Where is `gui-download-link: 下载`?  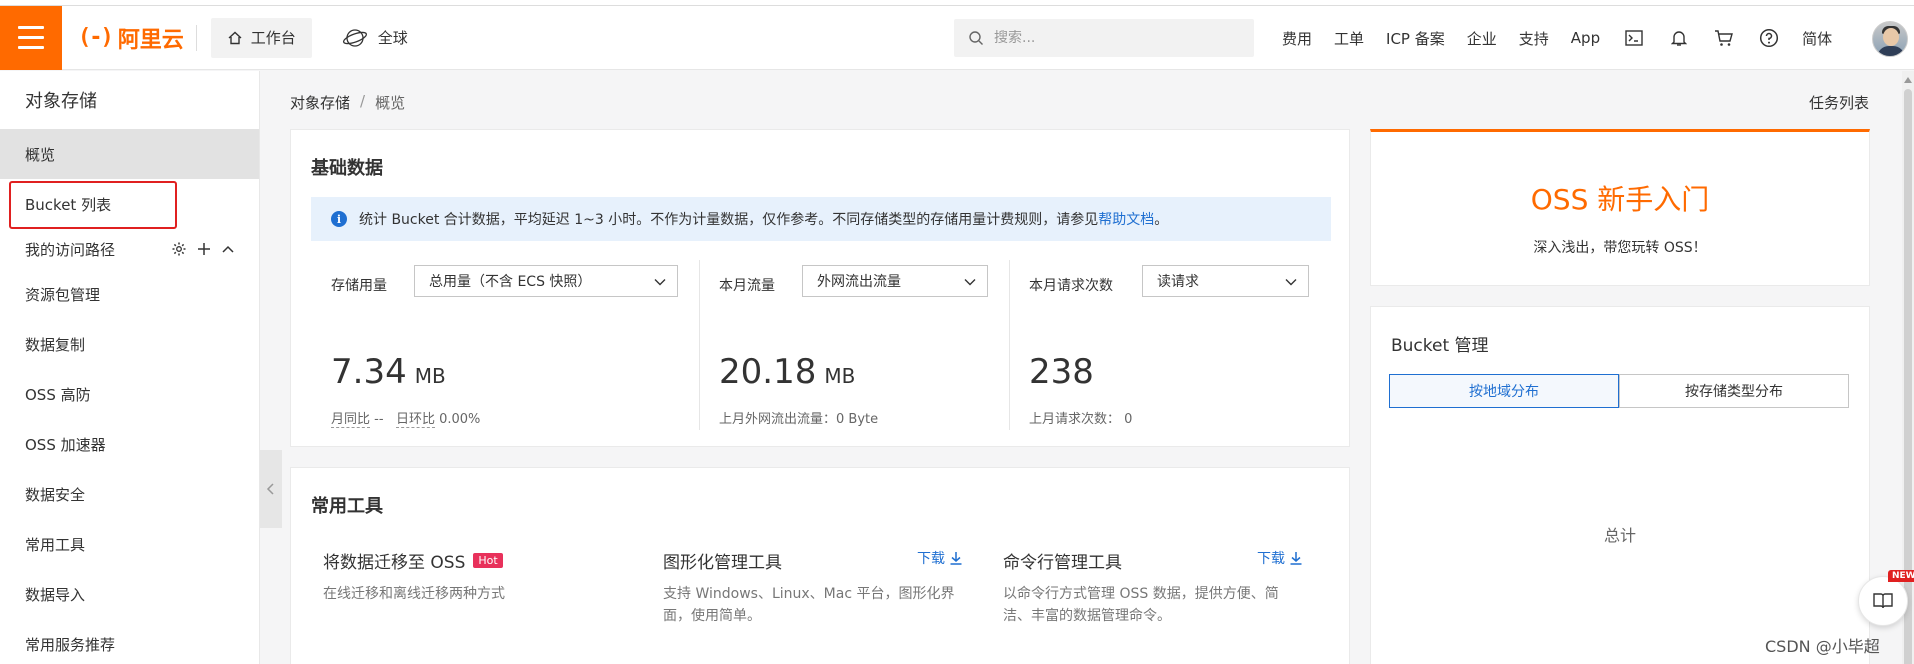
gui-download-link: 下载 is located at coordinates (940, 558).